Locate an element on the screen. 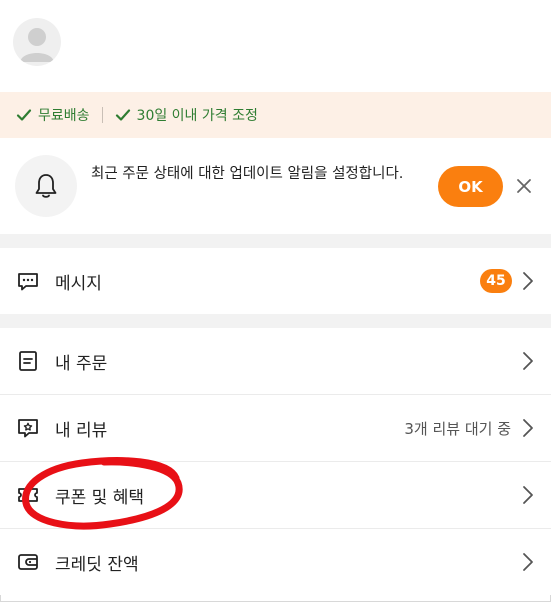 This screenshot has width=551, height=602. free-shipping-benefit: 무료배송 is located at coordinates (53, 115).